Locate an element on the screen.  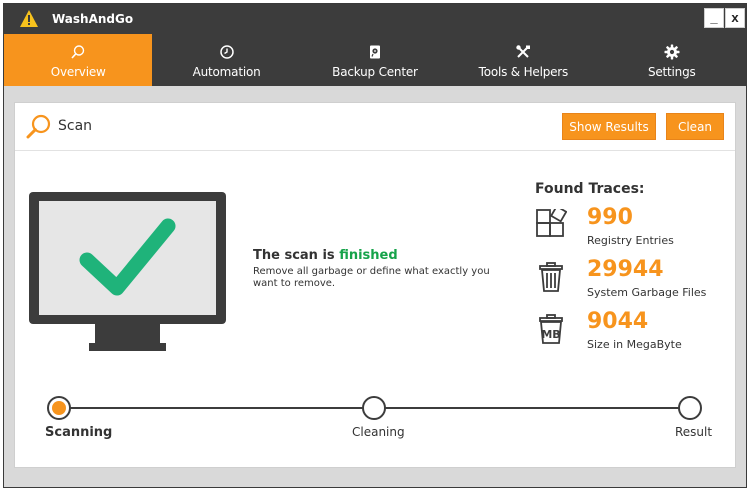
mb-trash-icon: MB is located at coordinates (551, 329).